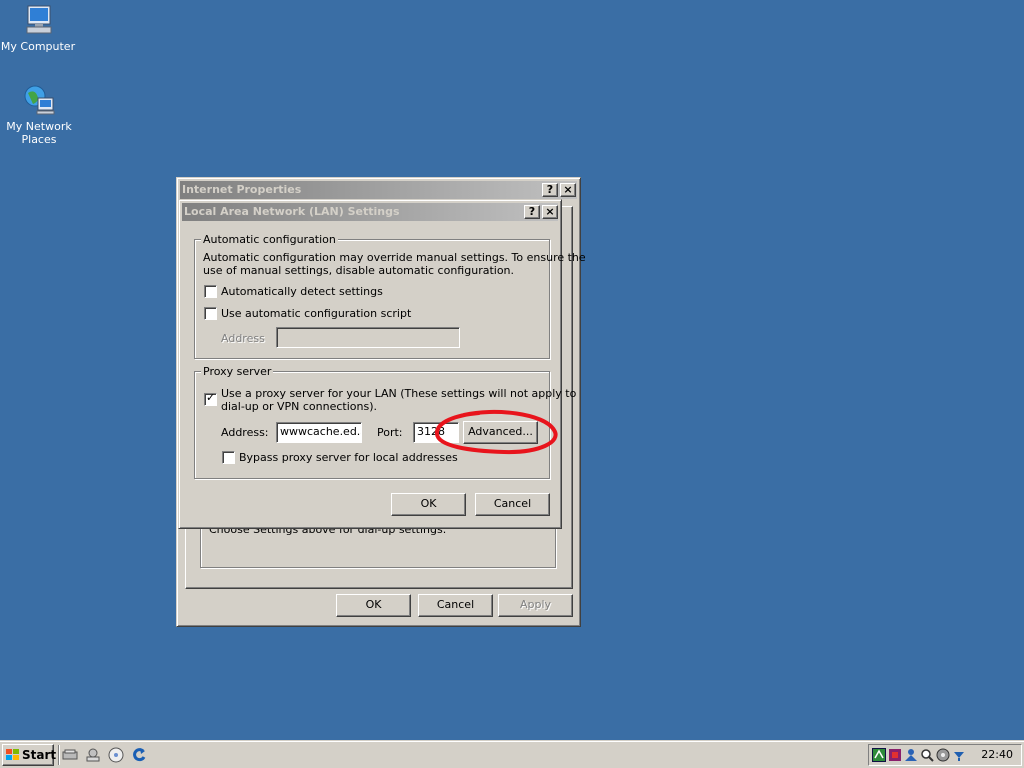 Image resolution: width=1024 pixels, height=768 pixels. I want to click on auto-config-script-label: Use automatic configuration script, so click(316, 313).